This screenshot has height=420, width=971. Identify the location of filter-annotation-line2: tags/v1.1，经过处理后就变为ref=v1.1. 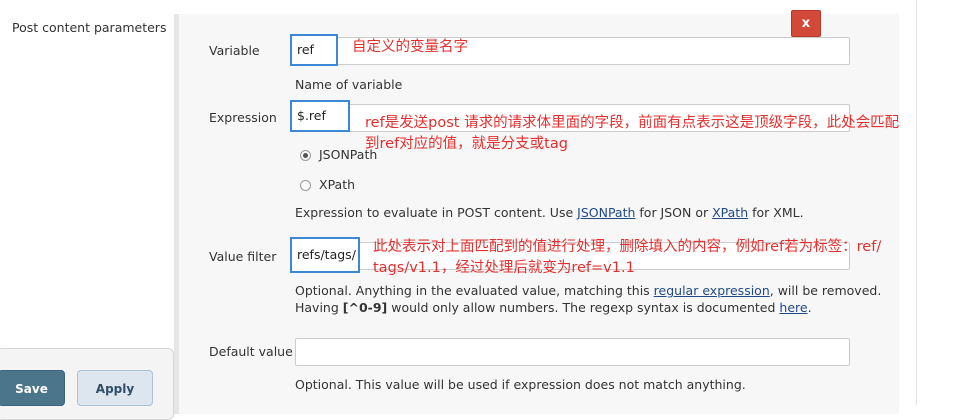
(504, 268).